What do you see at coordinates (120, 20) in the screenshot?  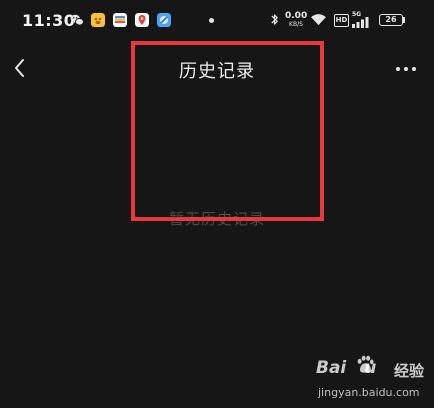 I see `wallet-app-icon` at bounding box center [120, 20].